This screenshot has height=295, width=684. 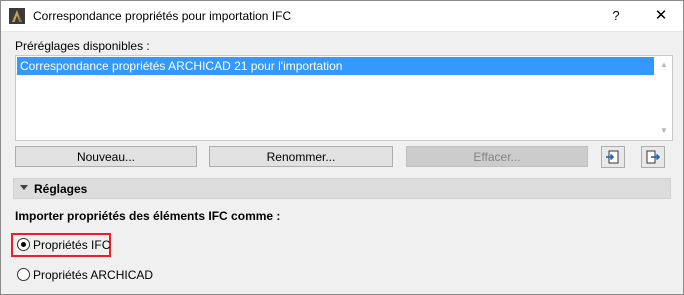 What do you see at coordinates (93, 275) in the screenshot?
I see `radio-label: Propriétés ARCHICAD` at bounding box center [93, 275].